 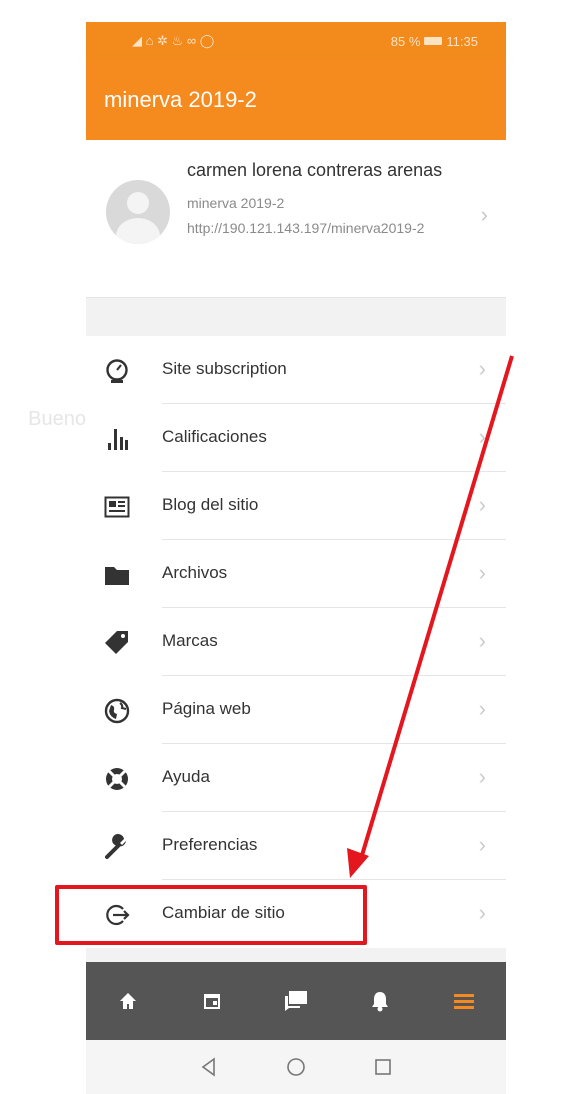 What do you see at coordinates (430, 616) in the screenshot?
I see `annotation-arrow` at bounding box center [430, 616].